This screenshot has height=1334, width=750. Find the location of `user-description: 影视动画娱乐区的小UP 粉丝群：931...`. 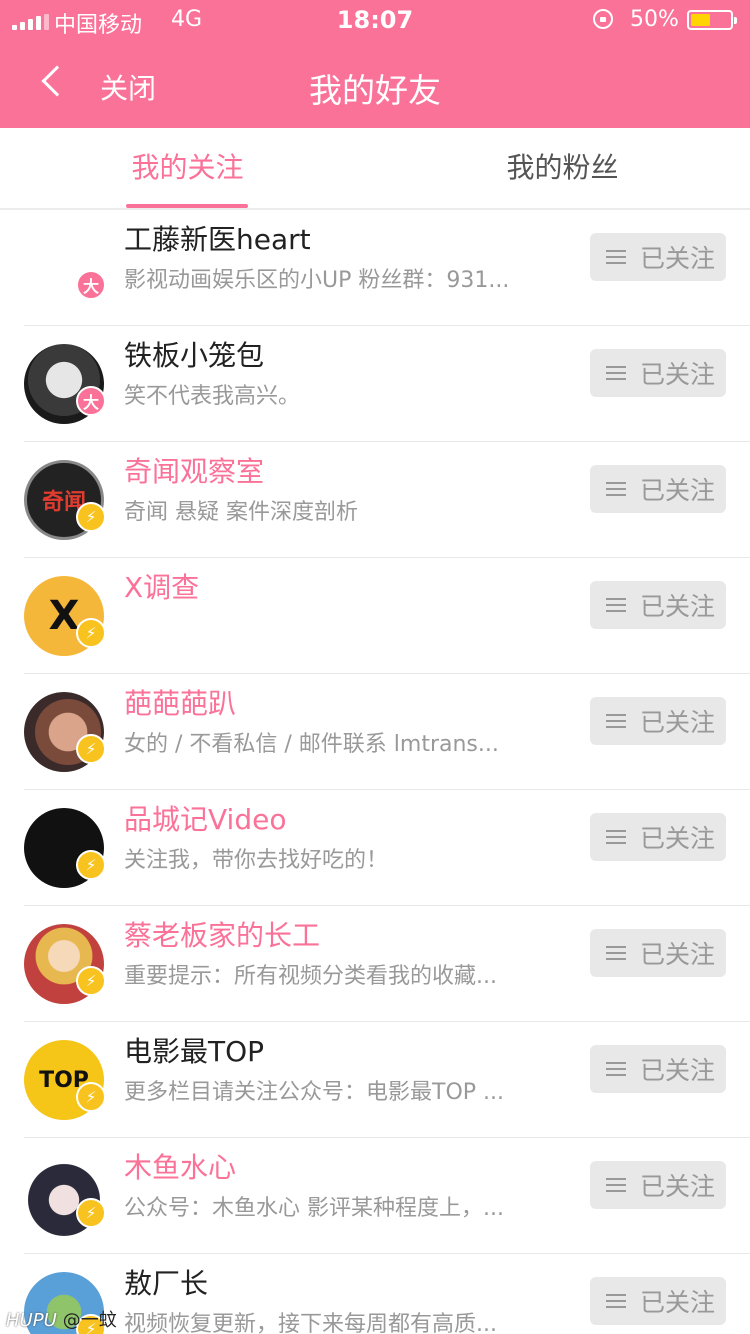

user-description: 影视动画娱乐区的小UP 粉丝群：931... is located at coordinates (317, 280).